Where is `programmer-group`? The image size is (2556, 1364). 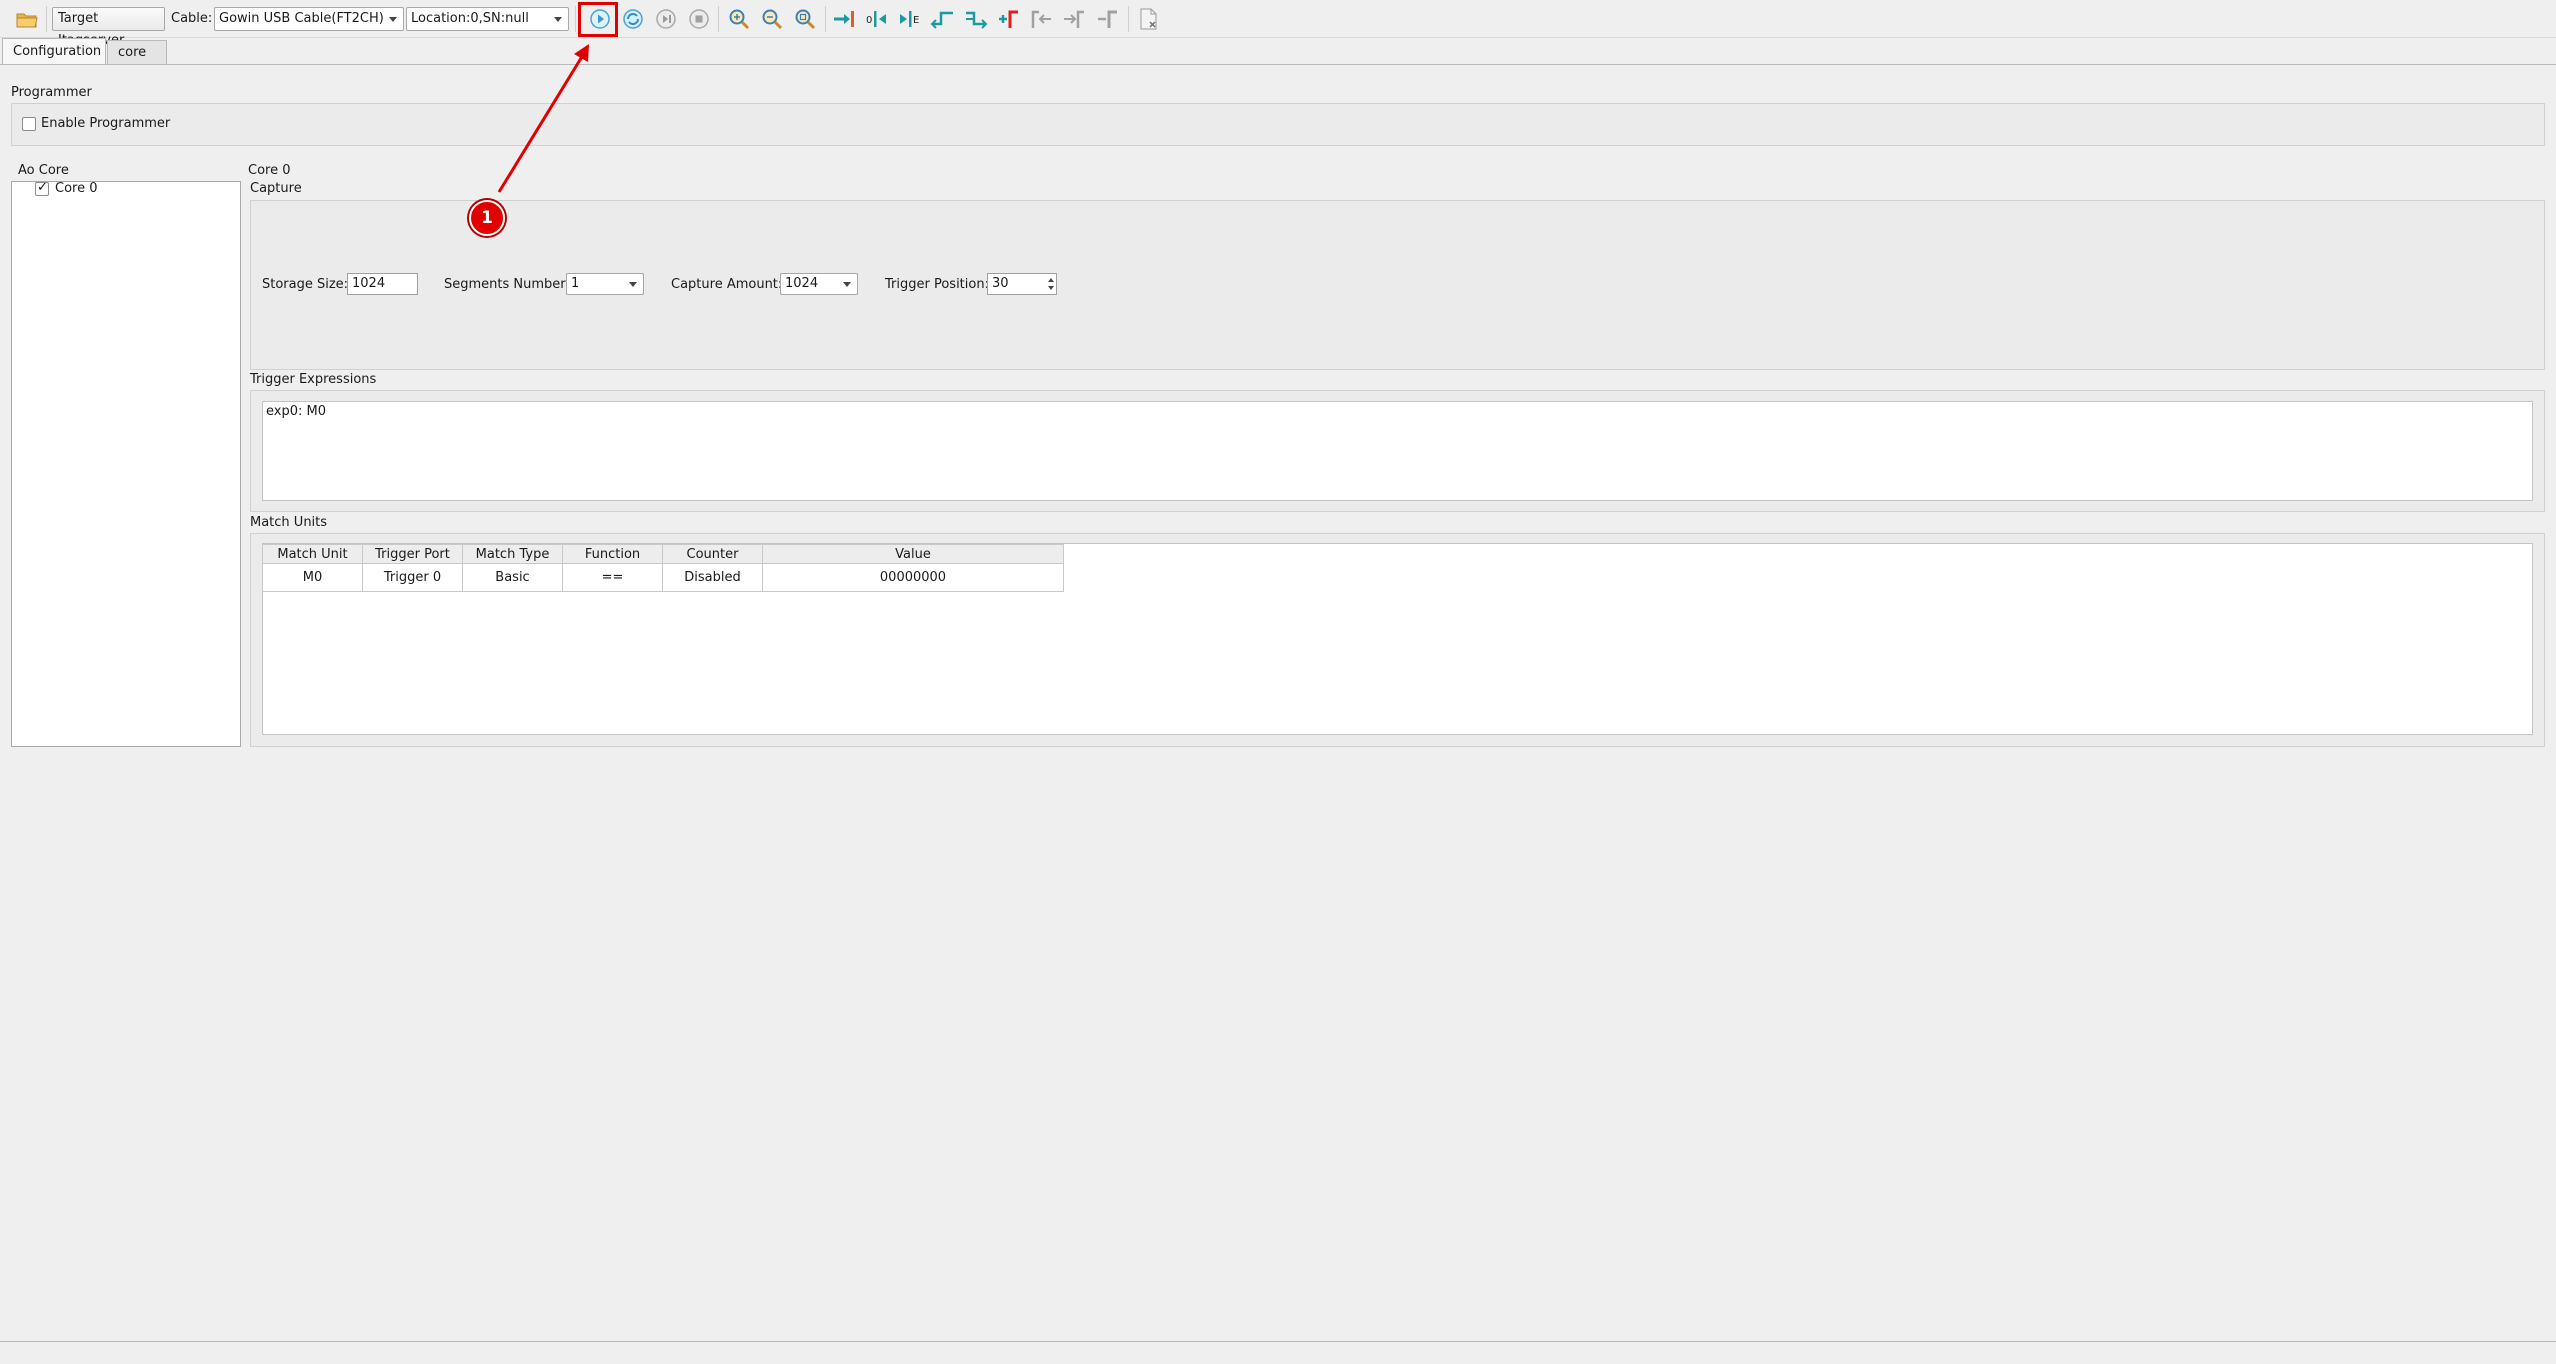
programmer-group is located at coordinates (1278, 124).